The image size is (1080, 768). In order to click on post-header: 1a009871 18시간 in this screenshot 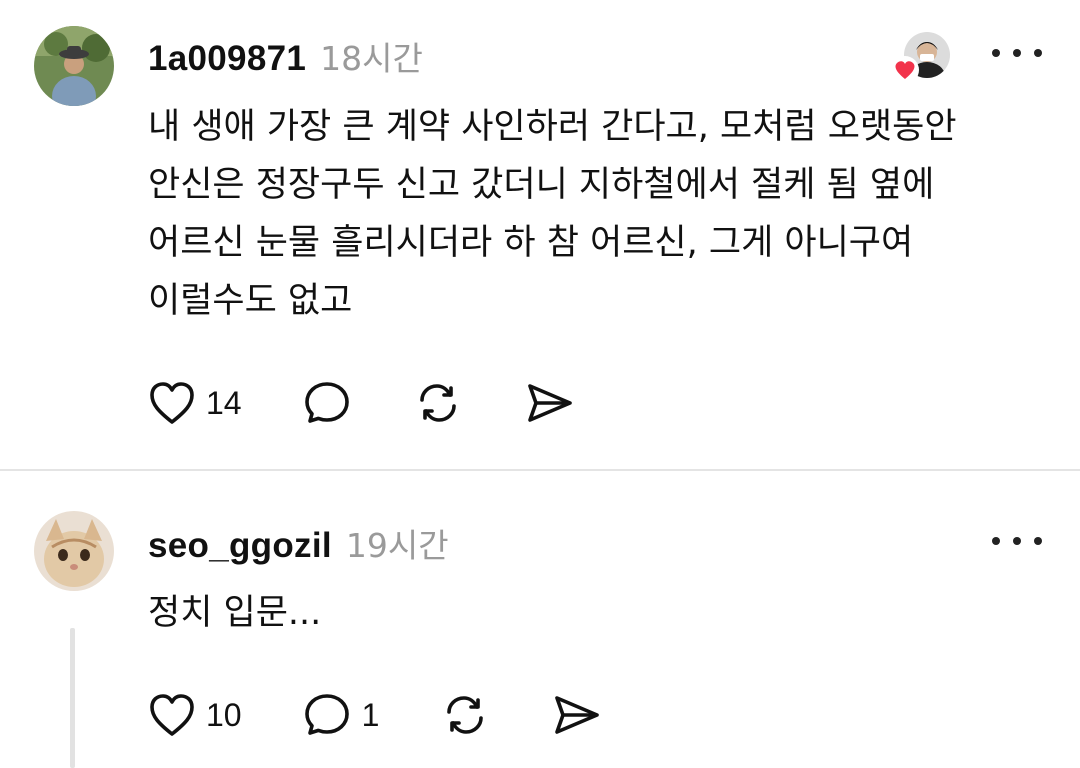, I will do `click(285, 56)`.